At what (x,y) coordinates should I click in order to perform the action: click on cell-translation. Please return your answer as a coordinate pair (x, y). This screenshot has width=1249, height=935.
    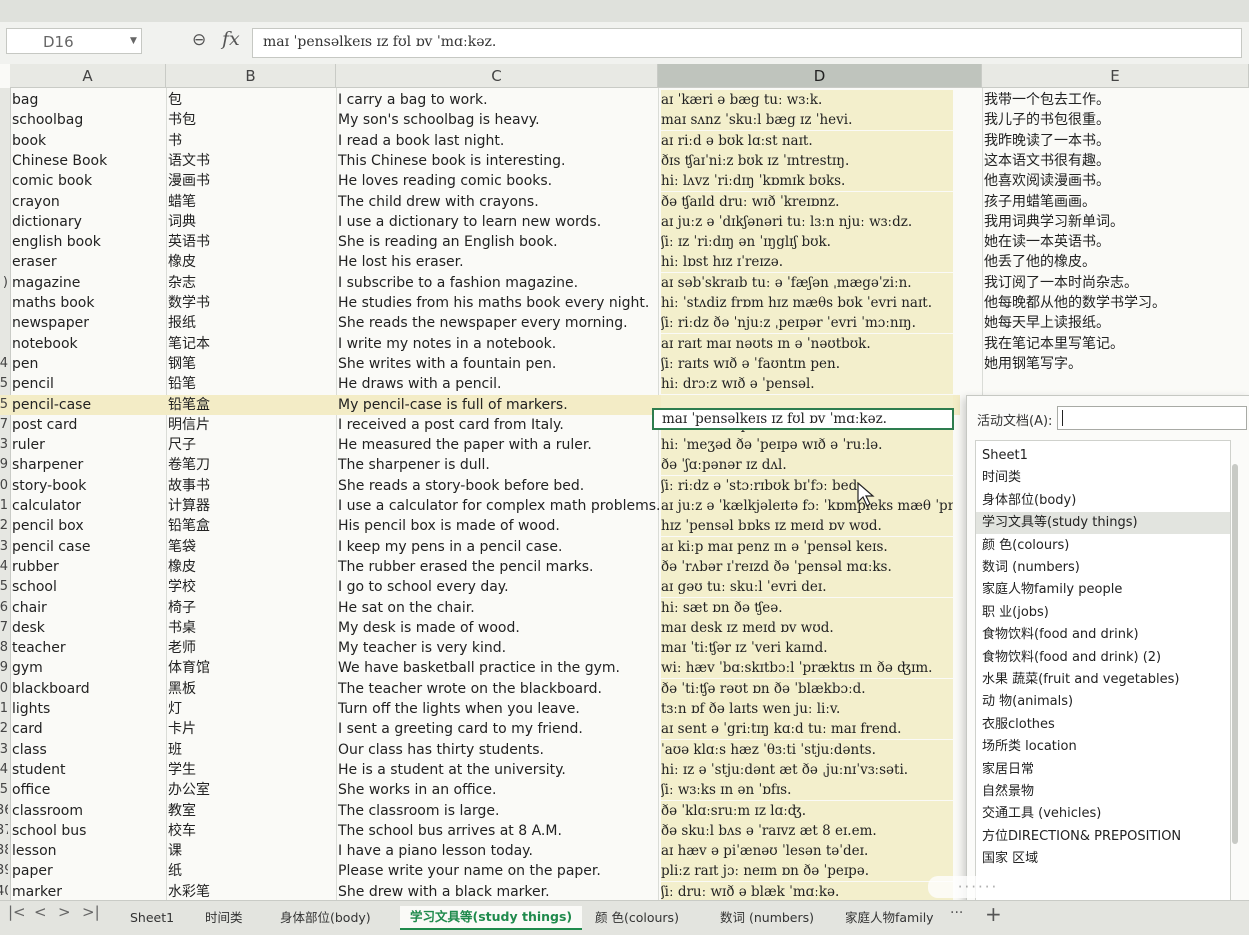
    Looking at the image, I should click on (1114, 384).